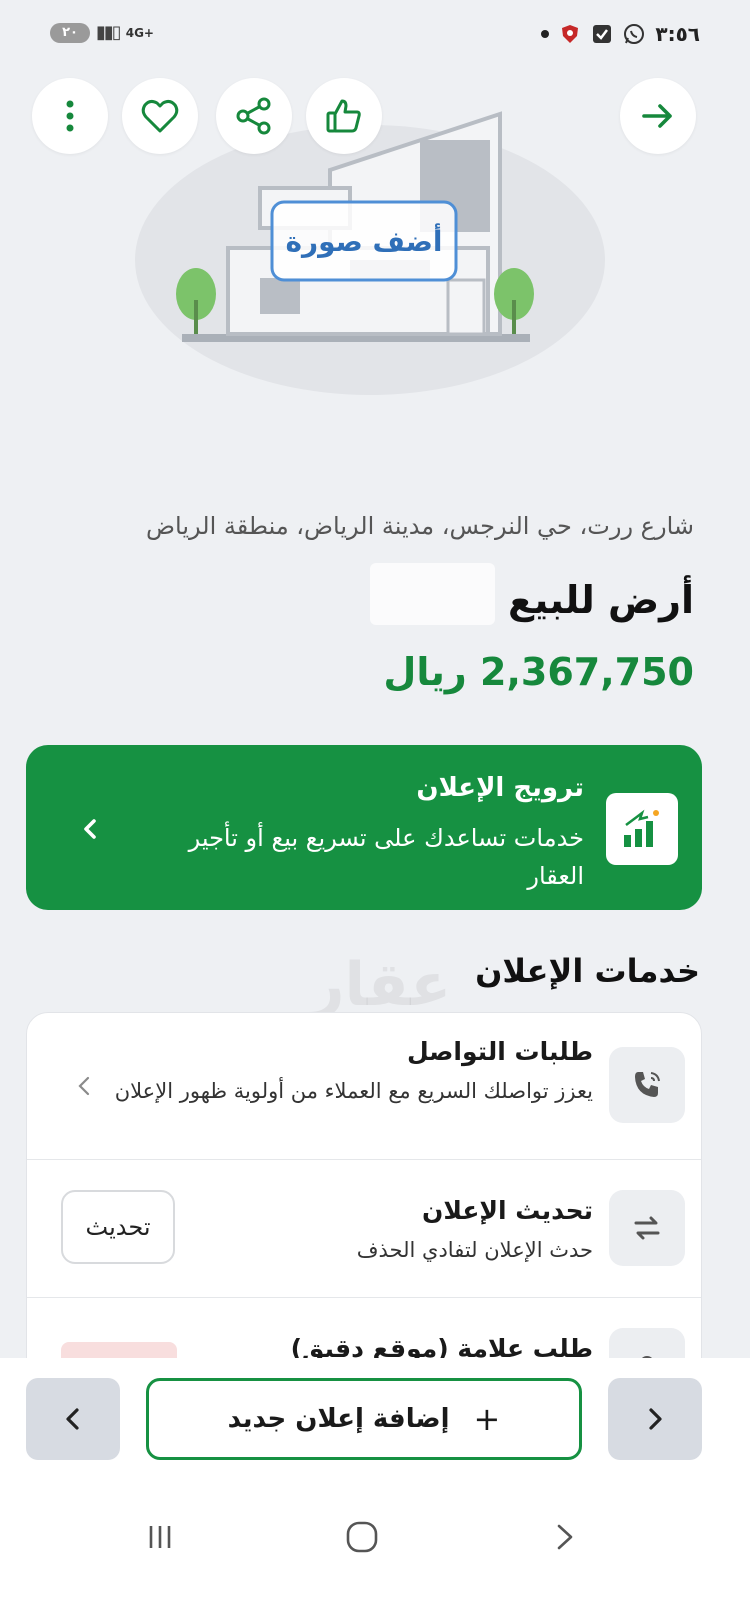 This screenshot has height=1605, width=750. I want to click on network-type: 4G+, so click(139, 32).